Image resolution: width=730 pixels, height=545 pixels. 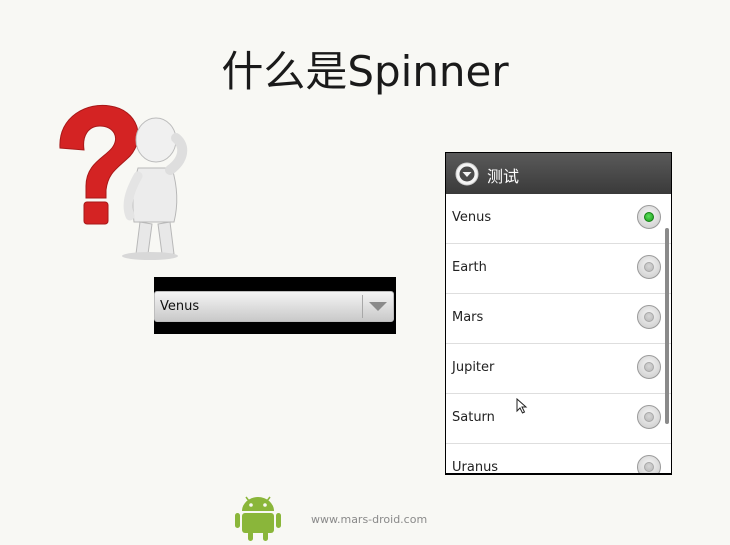 I want to click on chevron-down-icon, so click(x=378, y=306).